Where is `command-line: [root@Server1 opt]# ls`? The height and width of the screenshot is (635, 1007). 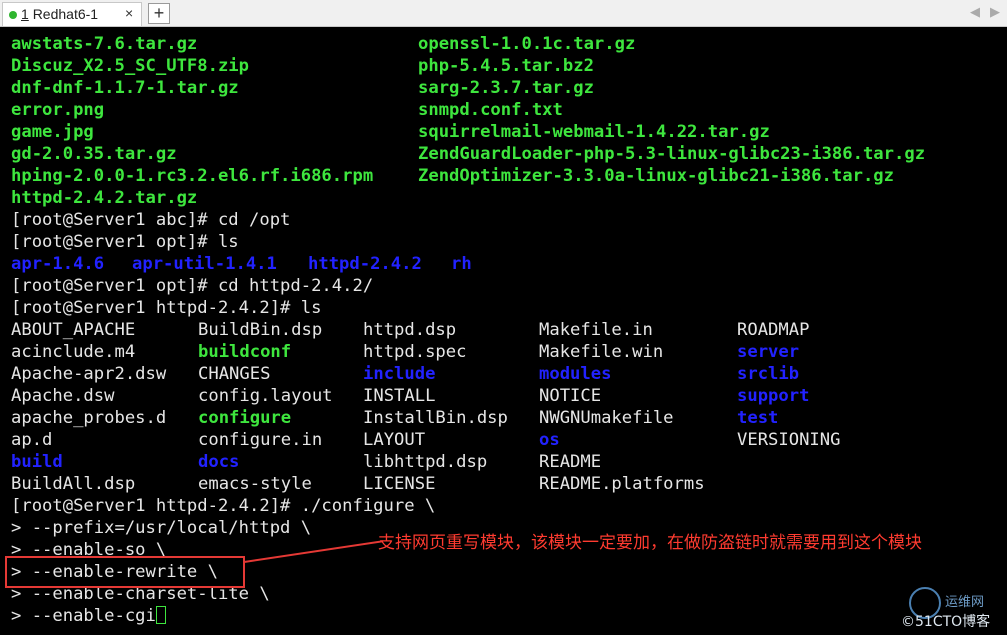 command-line: [root@Server1 opt]# ls is located at coordinates (125, 242).